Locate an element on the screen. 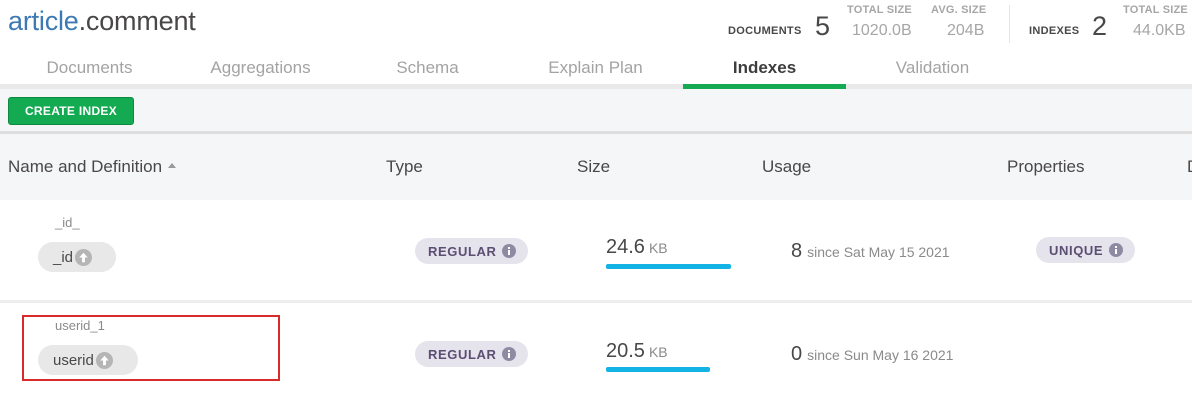 The height and width of the screenshot is (401, 1192). column-header-size: Size is located at coordinates (593, 167).